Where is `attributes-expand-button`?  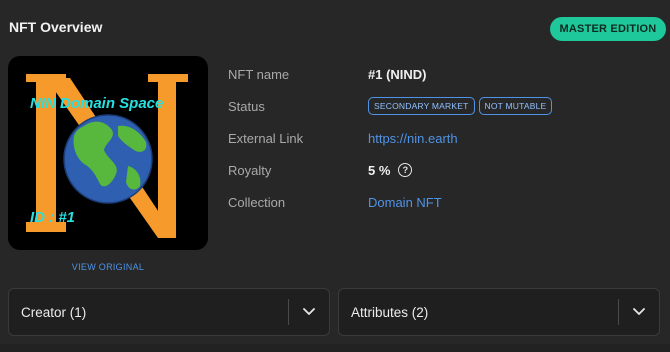
attributes-expand-button is located at coordinates (639, 312).